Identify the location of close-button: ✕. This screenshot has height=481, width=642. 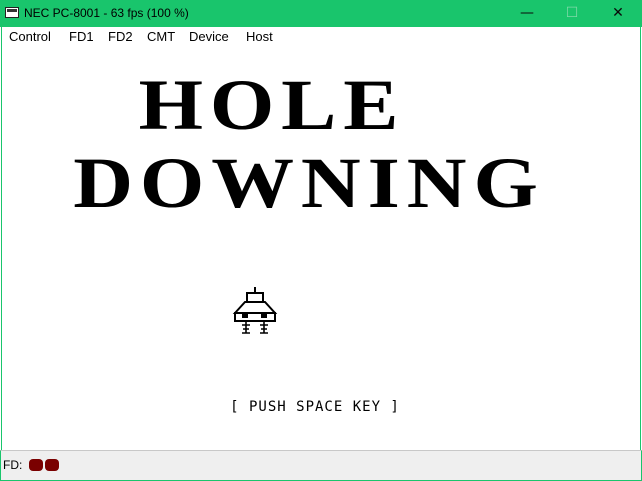
(618, 13).